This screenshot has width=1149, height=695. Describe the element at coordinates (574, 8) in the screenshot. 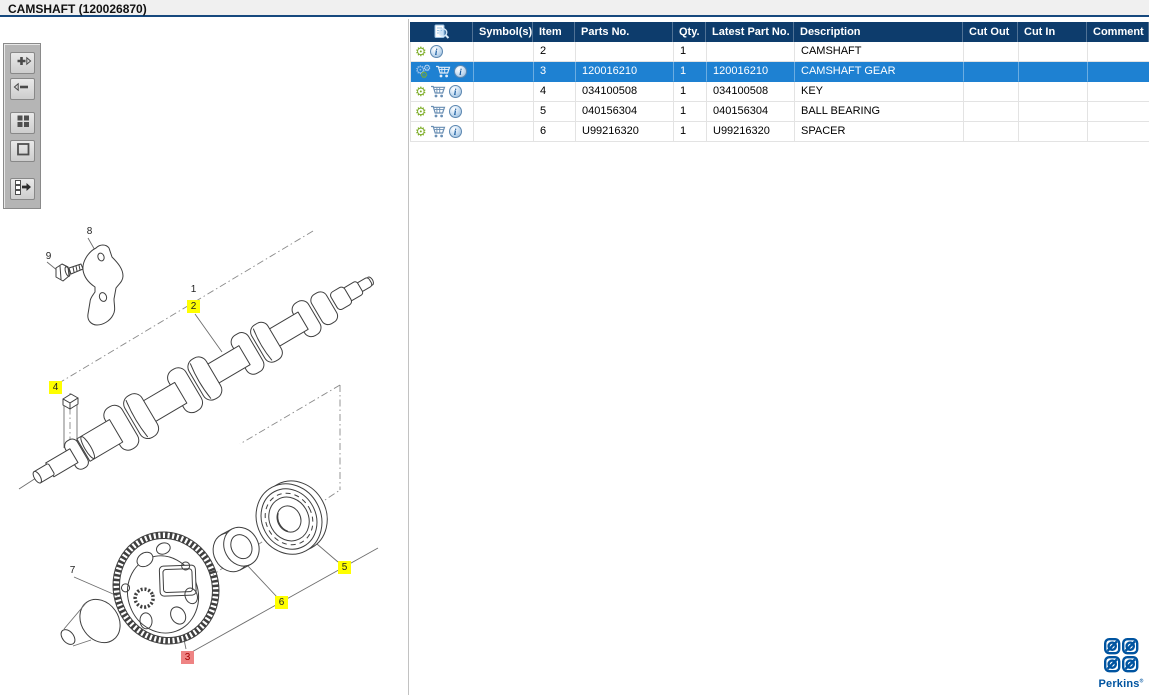

I see `title-bar: CAMSHAFT (120026870)` at that location.